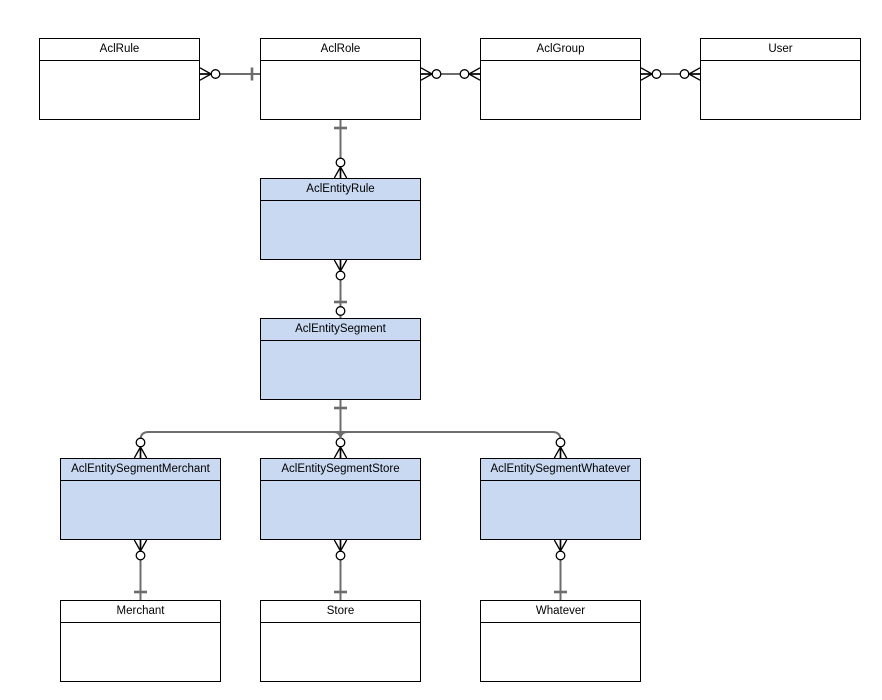 The image size is (882, 700). What do you see at coordinates (340, 370) in the screenshot?
I see `entity-attributes-acl-entity-segment` at bounding box center [340, 370].